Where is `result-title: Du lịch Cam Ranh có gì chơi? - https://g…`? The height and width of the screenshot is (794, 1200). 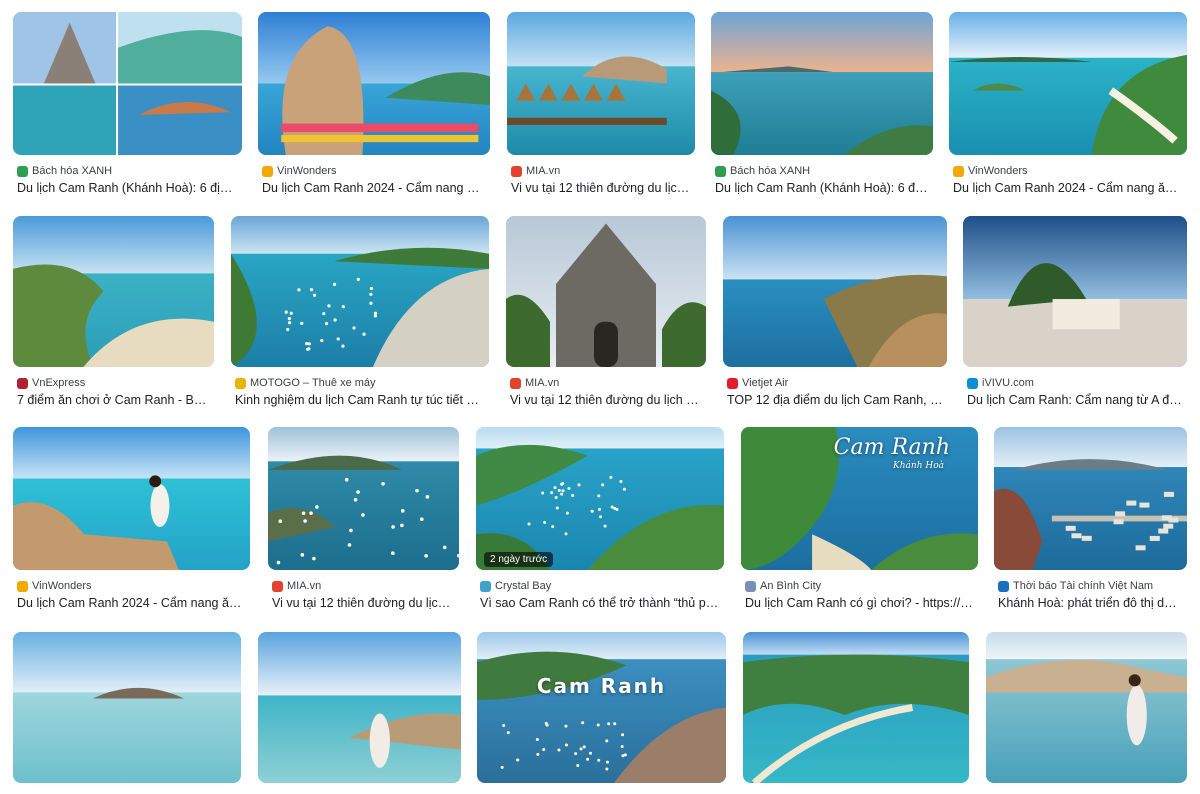 result-title: Du lịch Cam Ranh có gì chơi? - https://g… is located at coordinates (859, 603).